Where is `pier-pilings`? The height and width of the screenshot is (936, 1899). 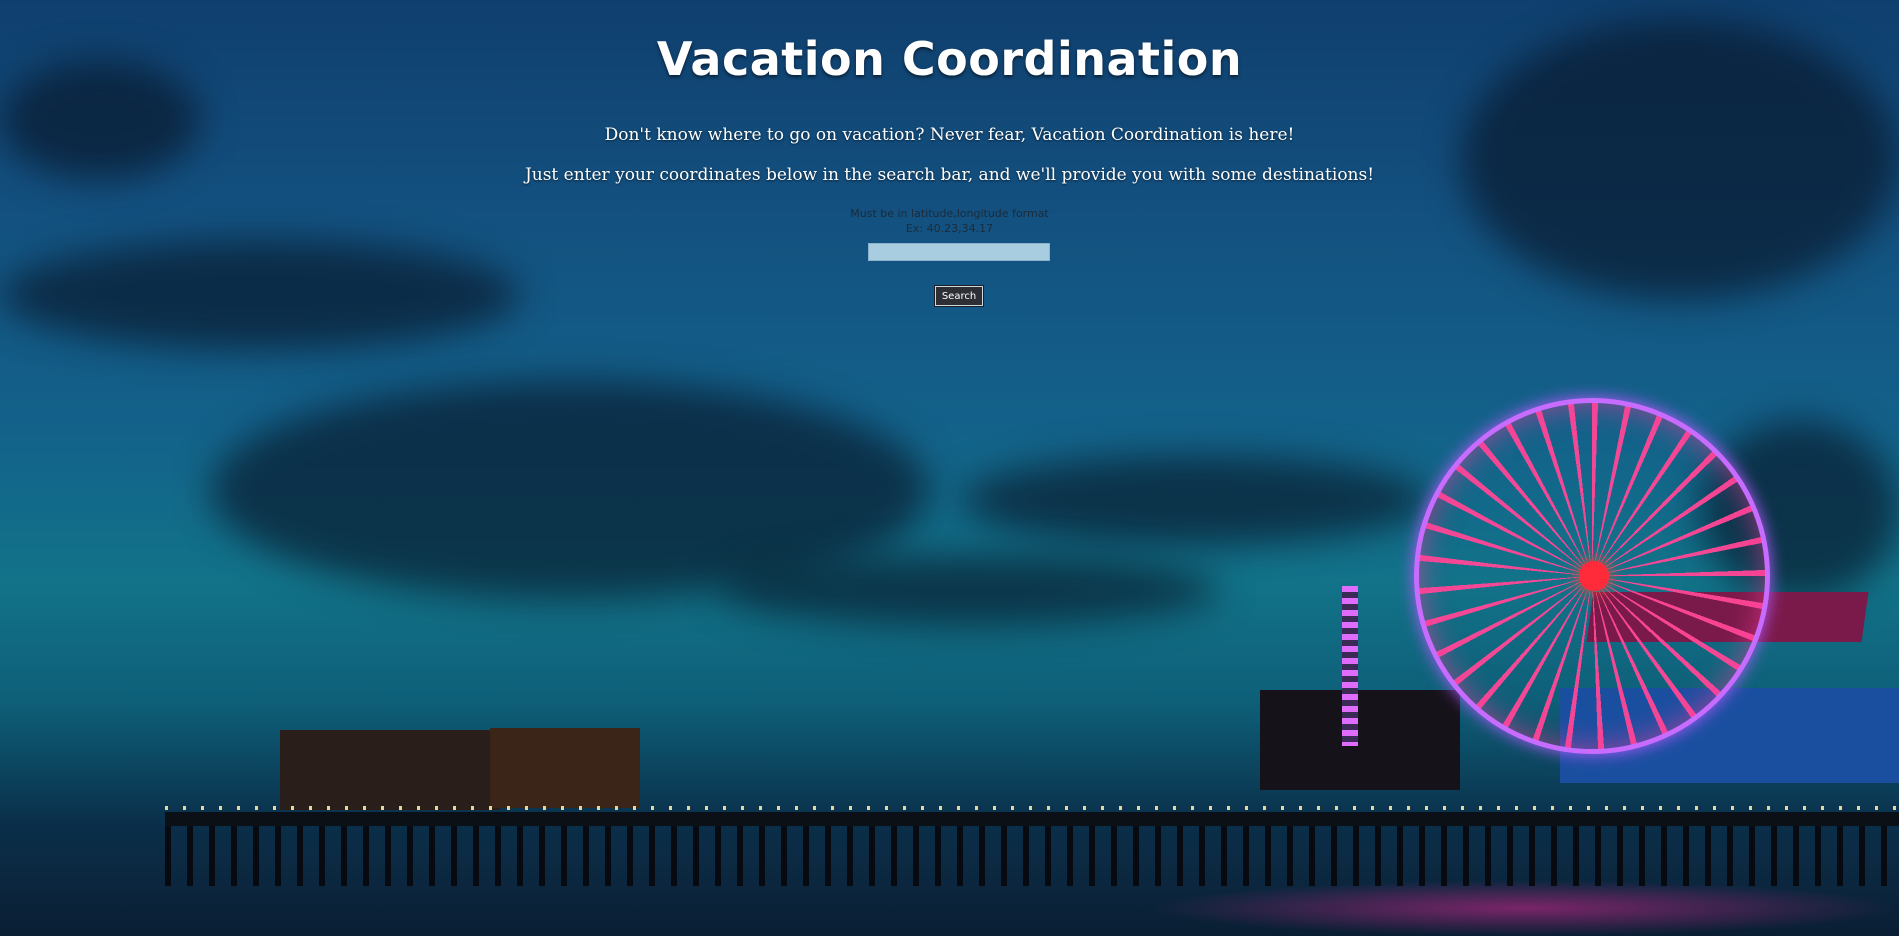
pier-pilings is located at coordinates (1032, 856).